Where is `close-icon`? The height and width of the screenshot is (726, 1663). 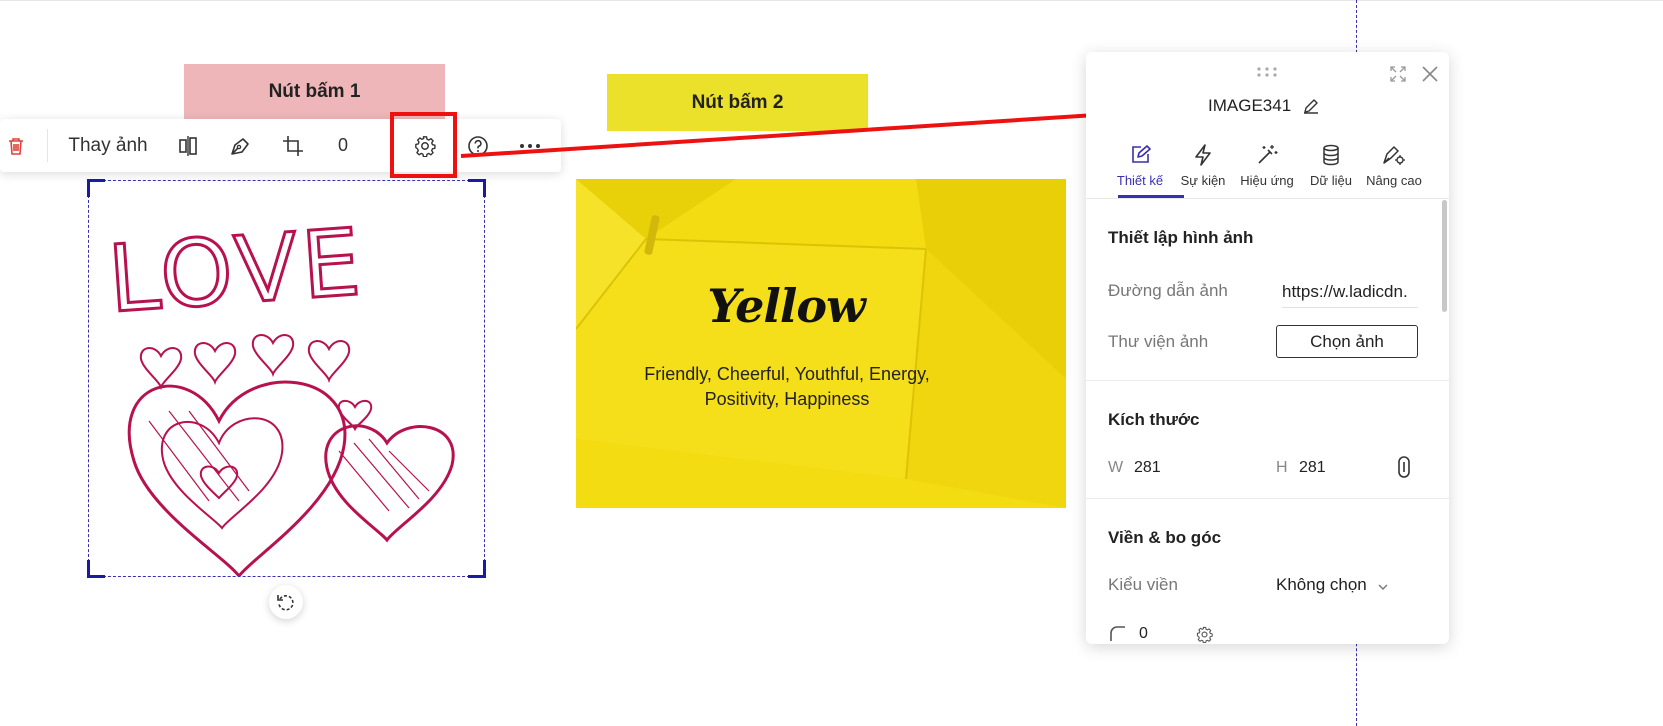
close-icon is located at coordinates (1430, 74).